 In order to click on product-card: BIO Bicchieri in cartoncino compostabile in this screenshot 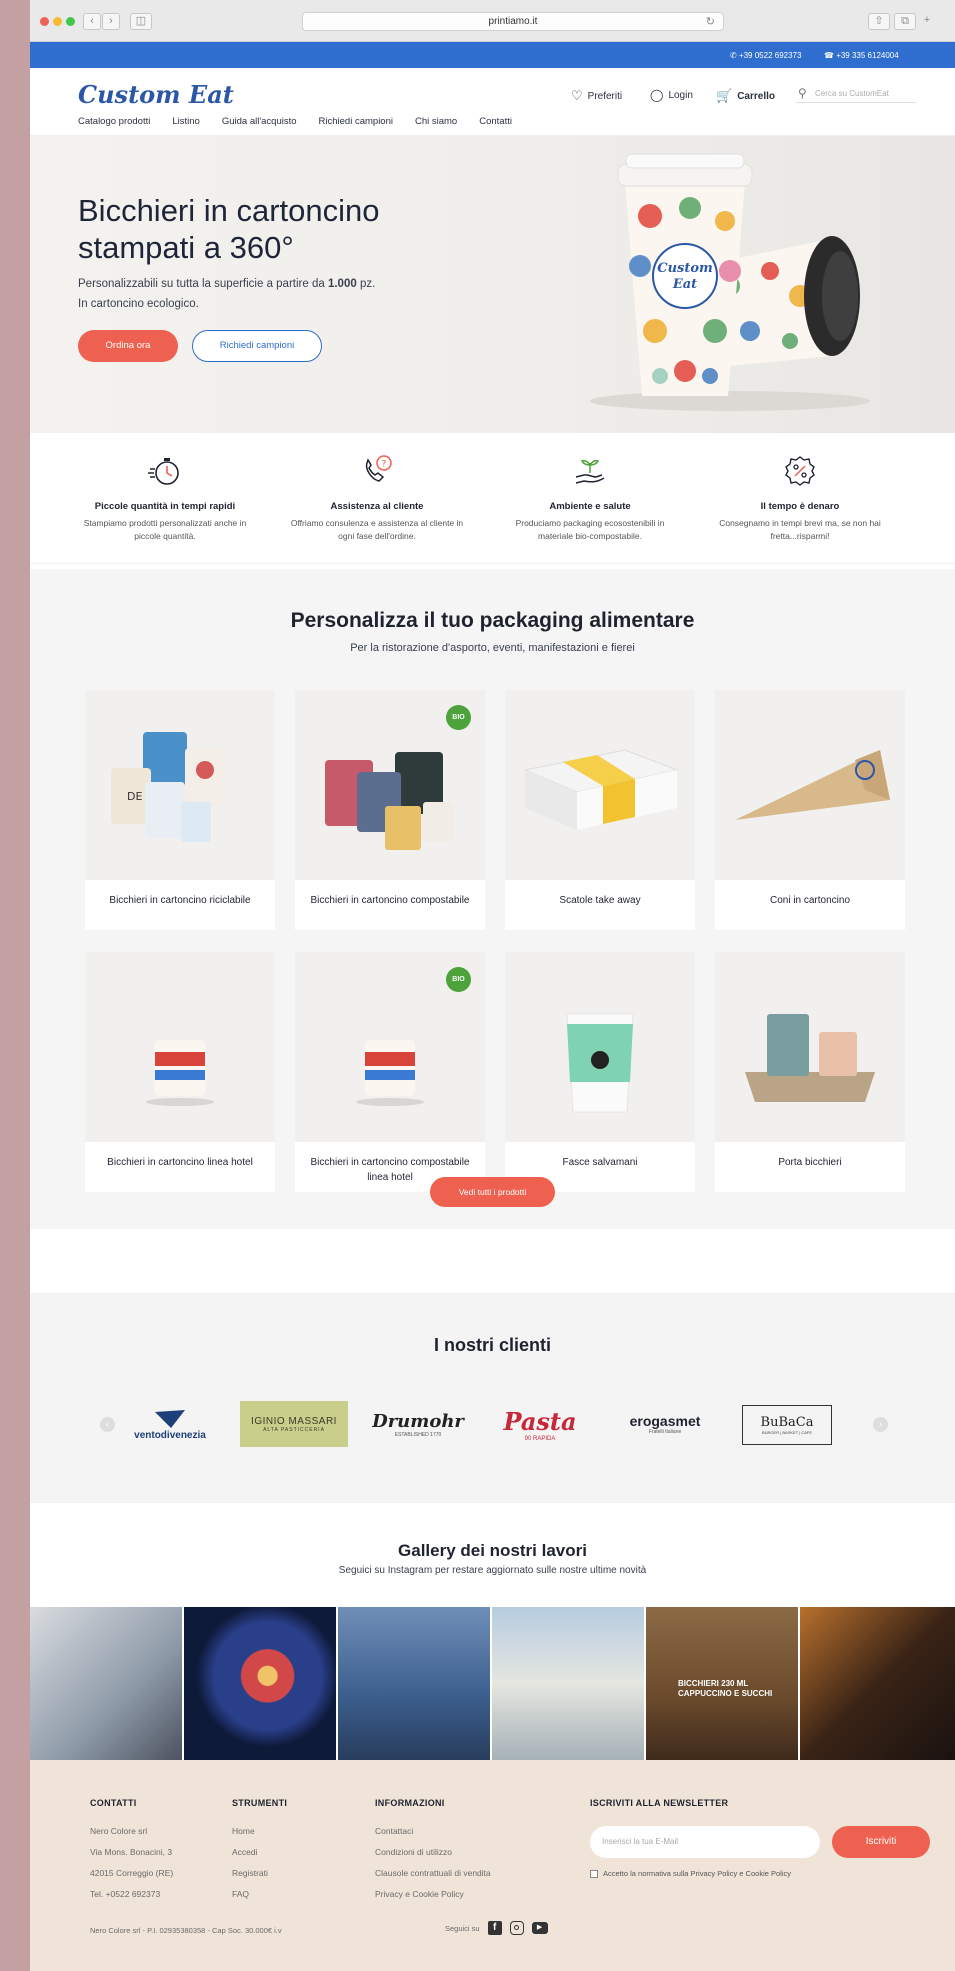, I will do `click(390, 810)`.